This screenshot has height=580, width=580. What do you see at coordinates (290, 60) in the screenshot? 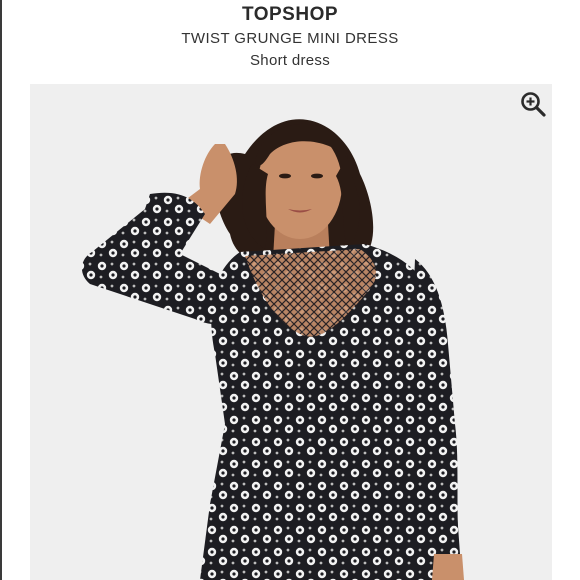
I see `product-category: Short dress` at bounding box center [290, 60].